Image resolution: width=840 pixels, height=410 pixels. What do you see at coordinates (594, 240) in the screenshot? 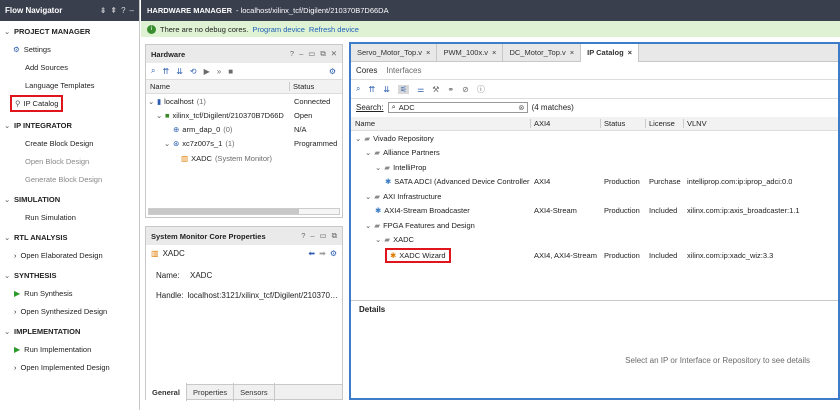
I see `folder-row: ⌄ ▰ XADC` at bounding box center [594, 240].